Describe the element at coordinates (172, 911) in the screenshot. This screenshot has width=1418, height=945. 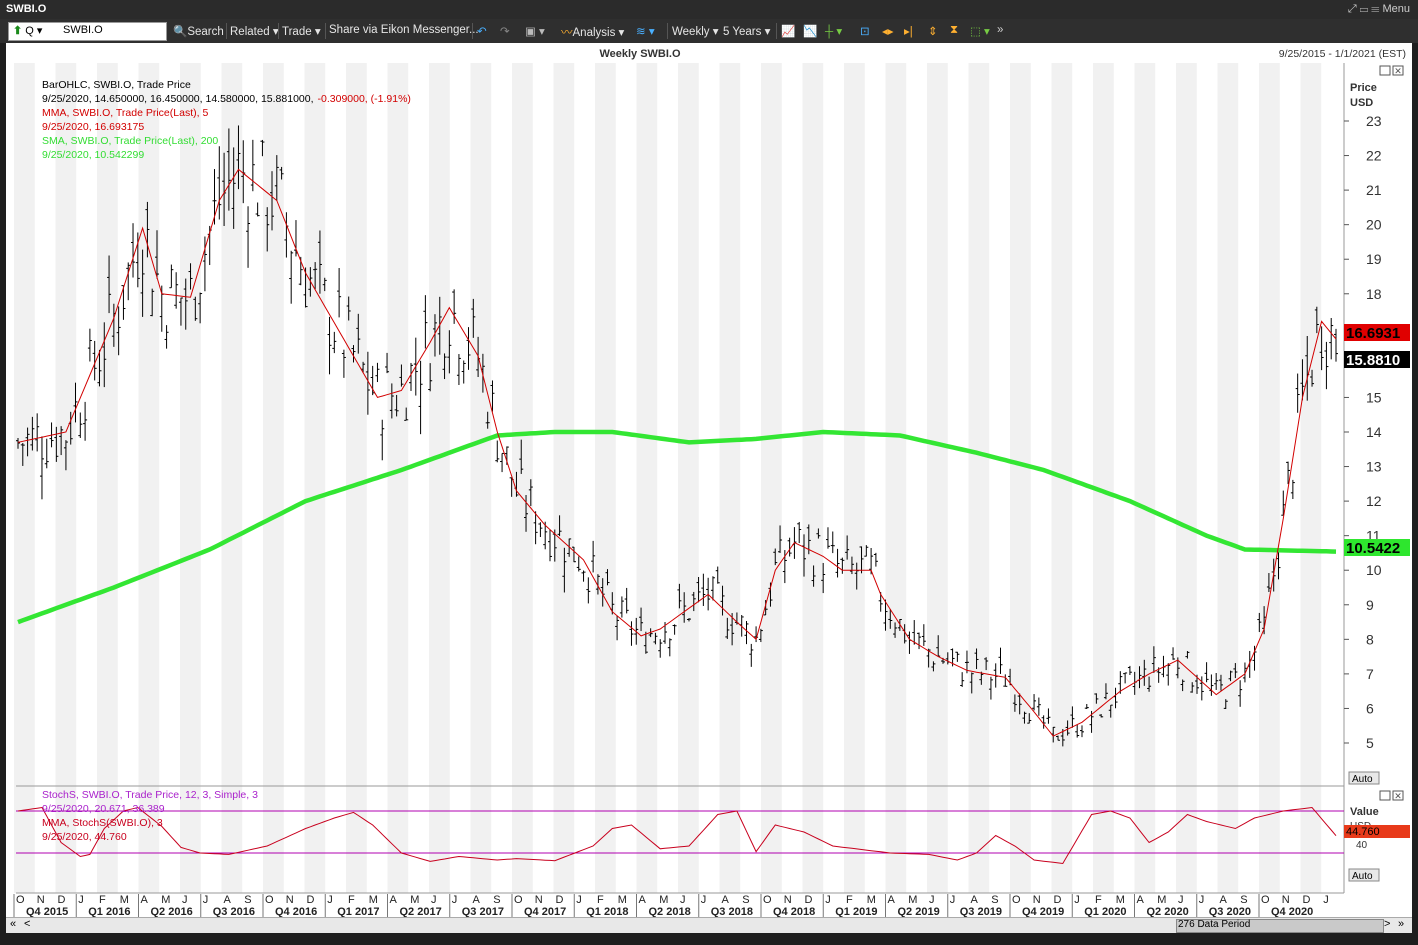
I see `quarter-label-2: Q2 2016` at that location.